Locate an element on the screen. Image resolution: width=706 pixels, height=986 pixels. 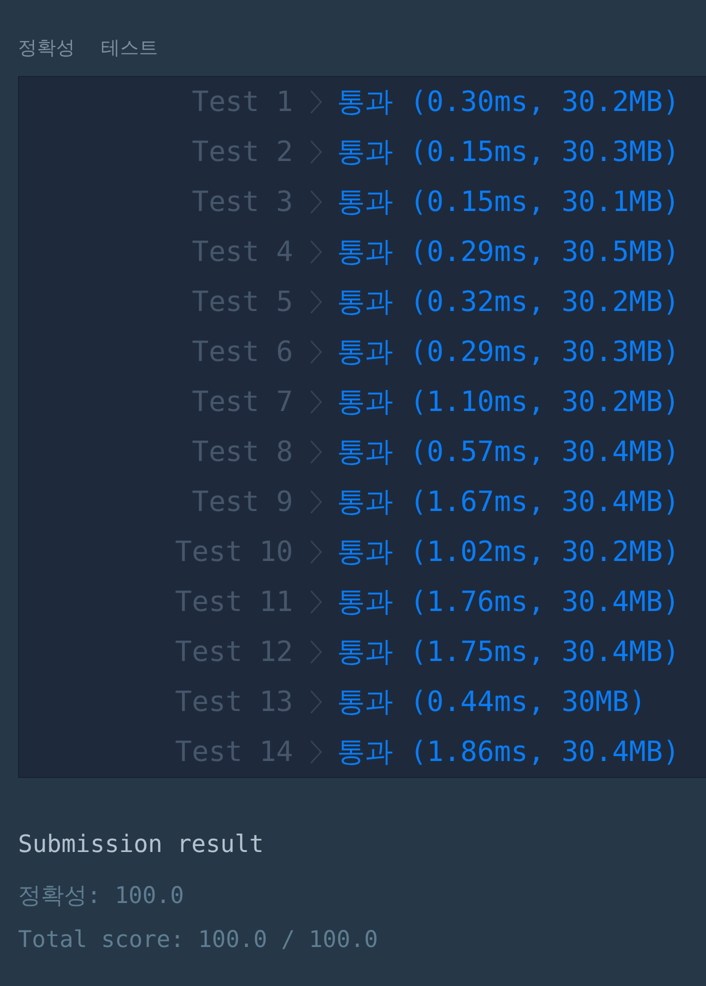
test-result: 통과 (0.29ms, 30.5MB) is located at coordinates (508, 252).